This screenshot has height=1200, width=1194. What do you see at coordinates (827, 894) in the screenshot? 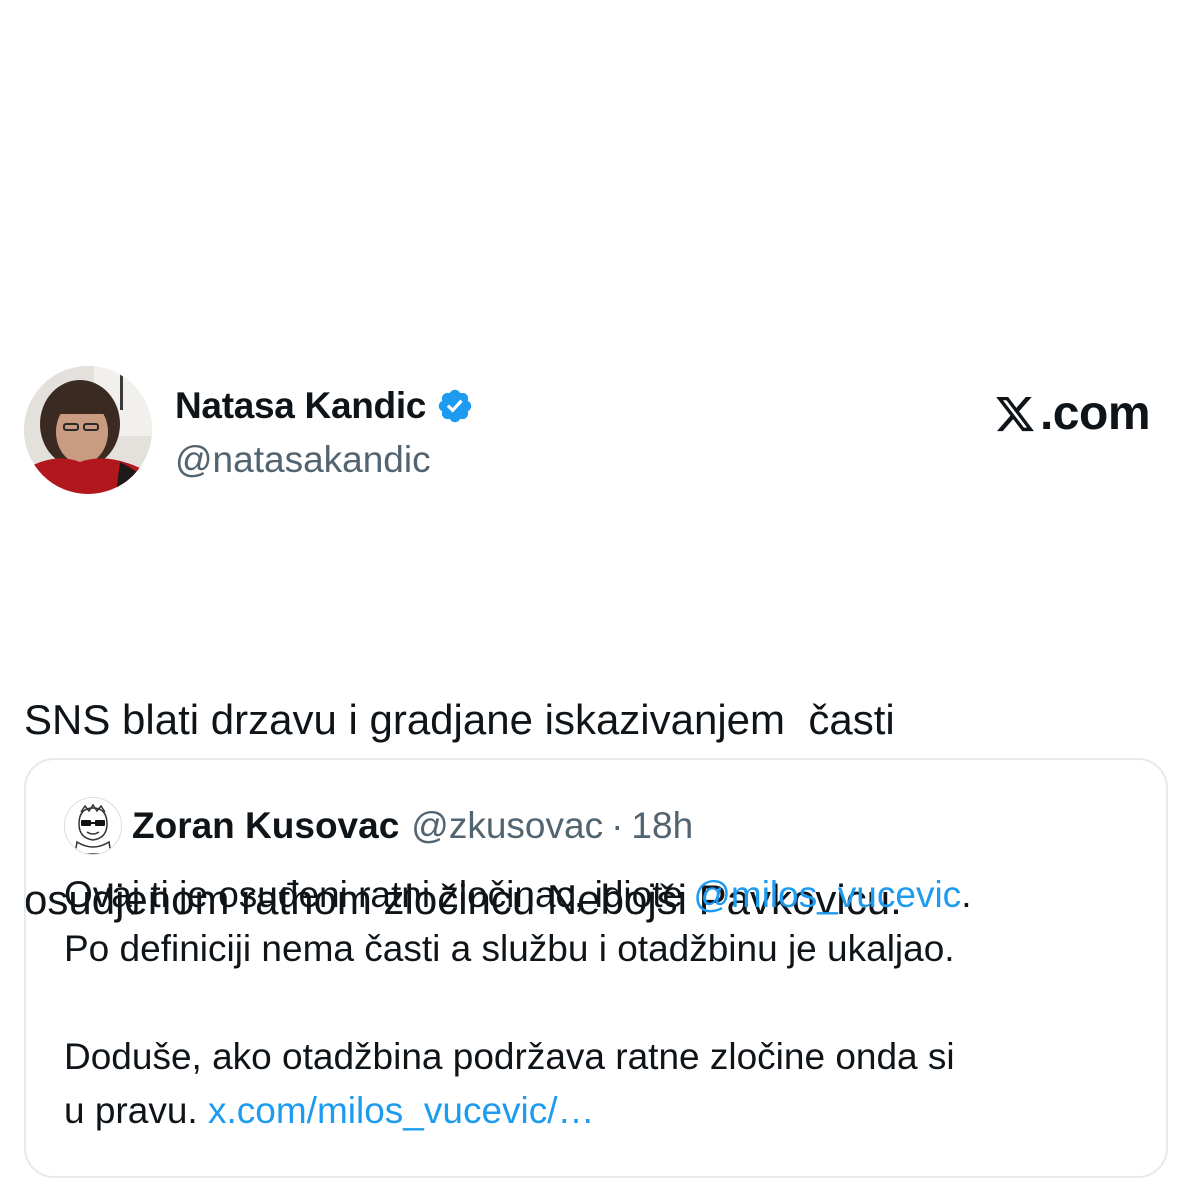
I see `mention-link: @milos_vucevic` at bounding box center [827, 894].